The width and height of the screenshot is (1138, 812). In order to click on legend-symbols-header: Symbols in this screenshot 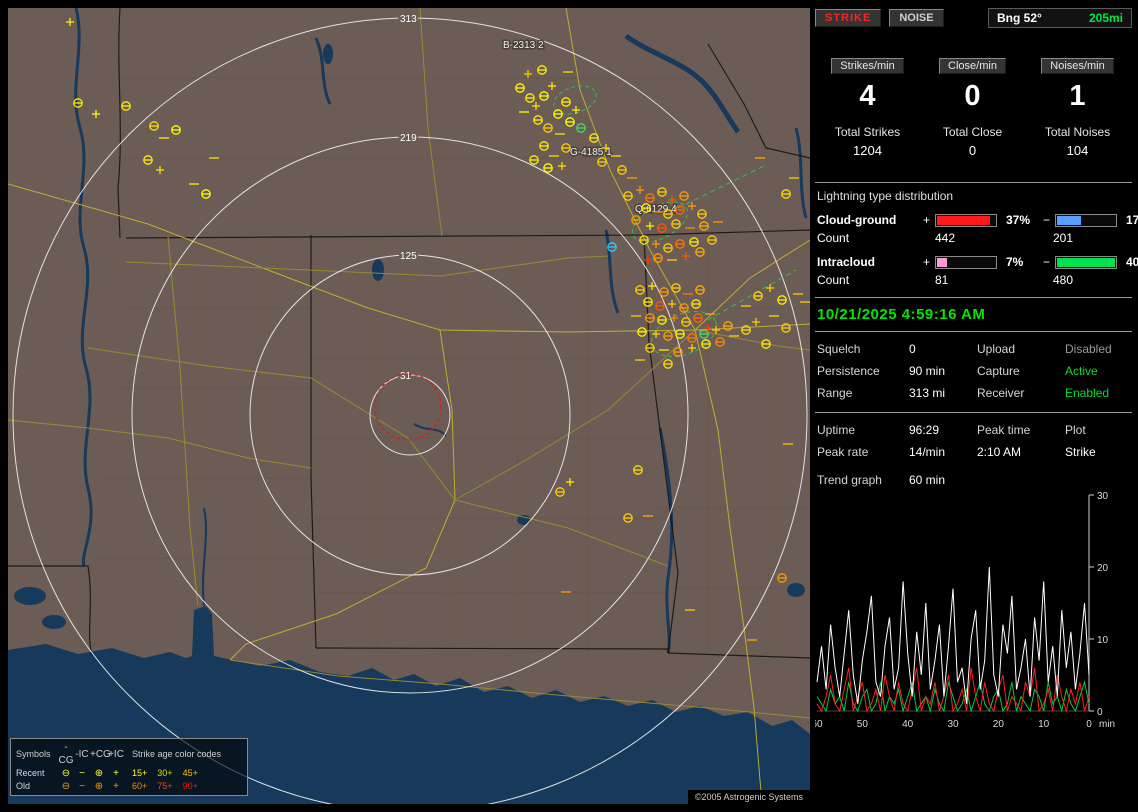, I will do `click(33, 753)`.